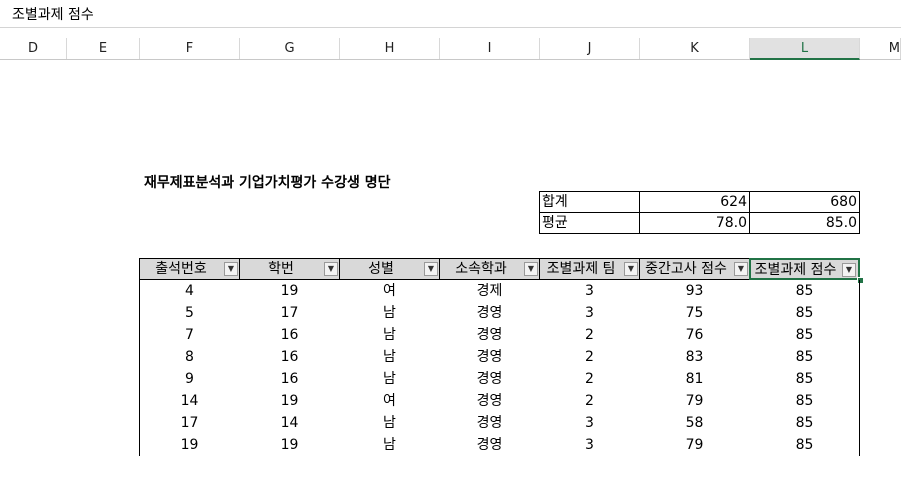 The image size is (901, 492). I want to click on table-header-label: 조별과제 팀, so click(581, 269).